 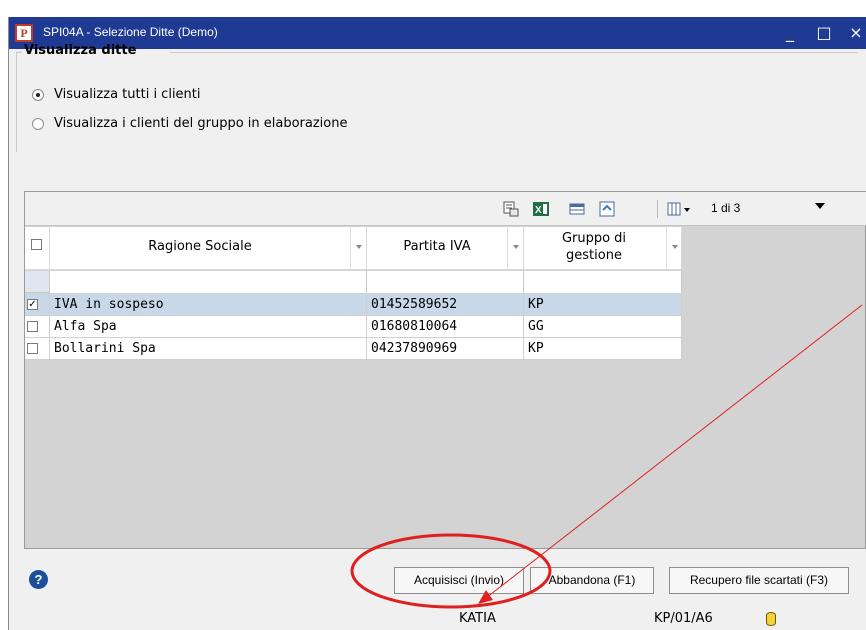 I want to click on database-icon, so click(x=771, y=619).